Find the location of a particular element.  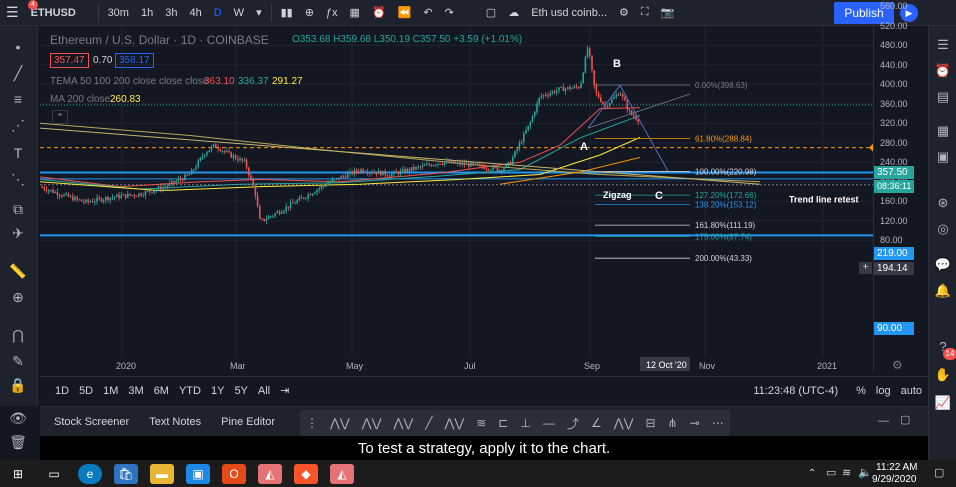

maximize-panel-icon: ▢ is located at coordinates (905, 419).